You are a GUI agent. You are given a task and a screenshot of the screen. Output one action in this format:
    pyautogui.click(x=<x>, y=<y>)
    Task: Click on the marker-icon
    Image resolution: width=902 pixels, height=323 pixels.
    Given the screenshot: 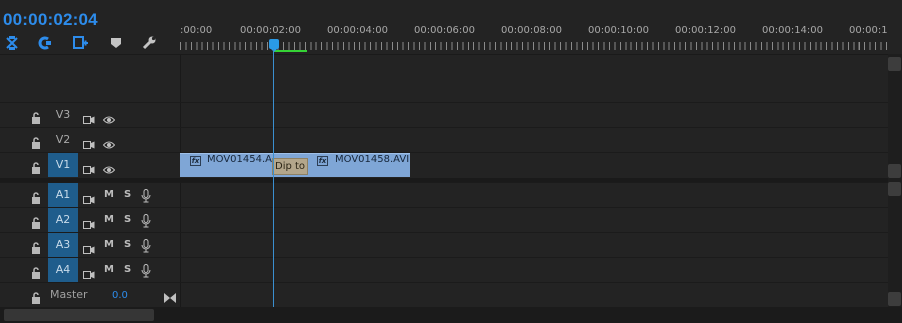 What is the action you would take?
    pyautogui.click(x=116, y=43)
    